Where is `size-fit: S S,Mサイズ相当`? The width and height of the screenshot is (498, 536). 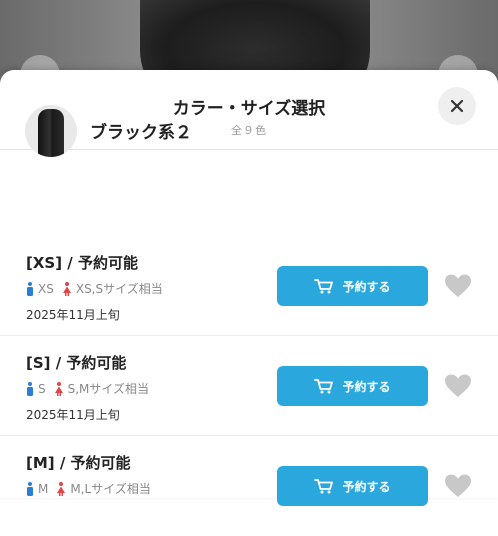 size-fit: S S,Mサイズ相当 is located at coordinates (87, 388).